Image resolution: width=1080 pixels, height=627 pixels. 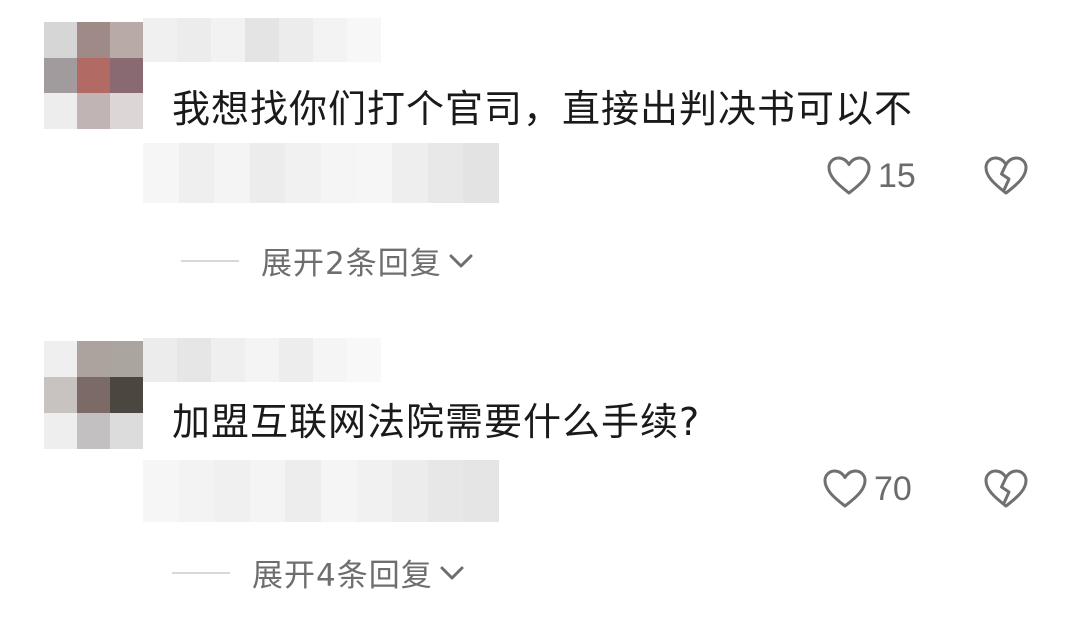 I want to click on expand-replies-label: 展开4条回复, so click(x=342, y=576).